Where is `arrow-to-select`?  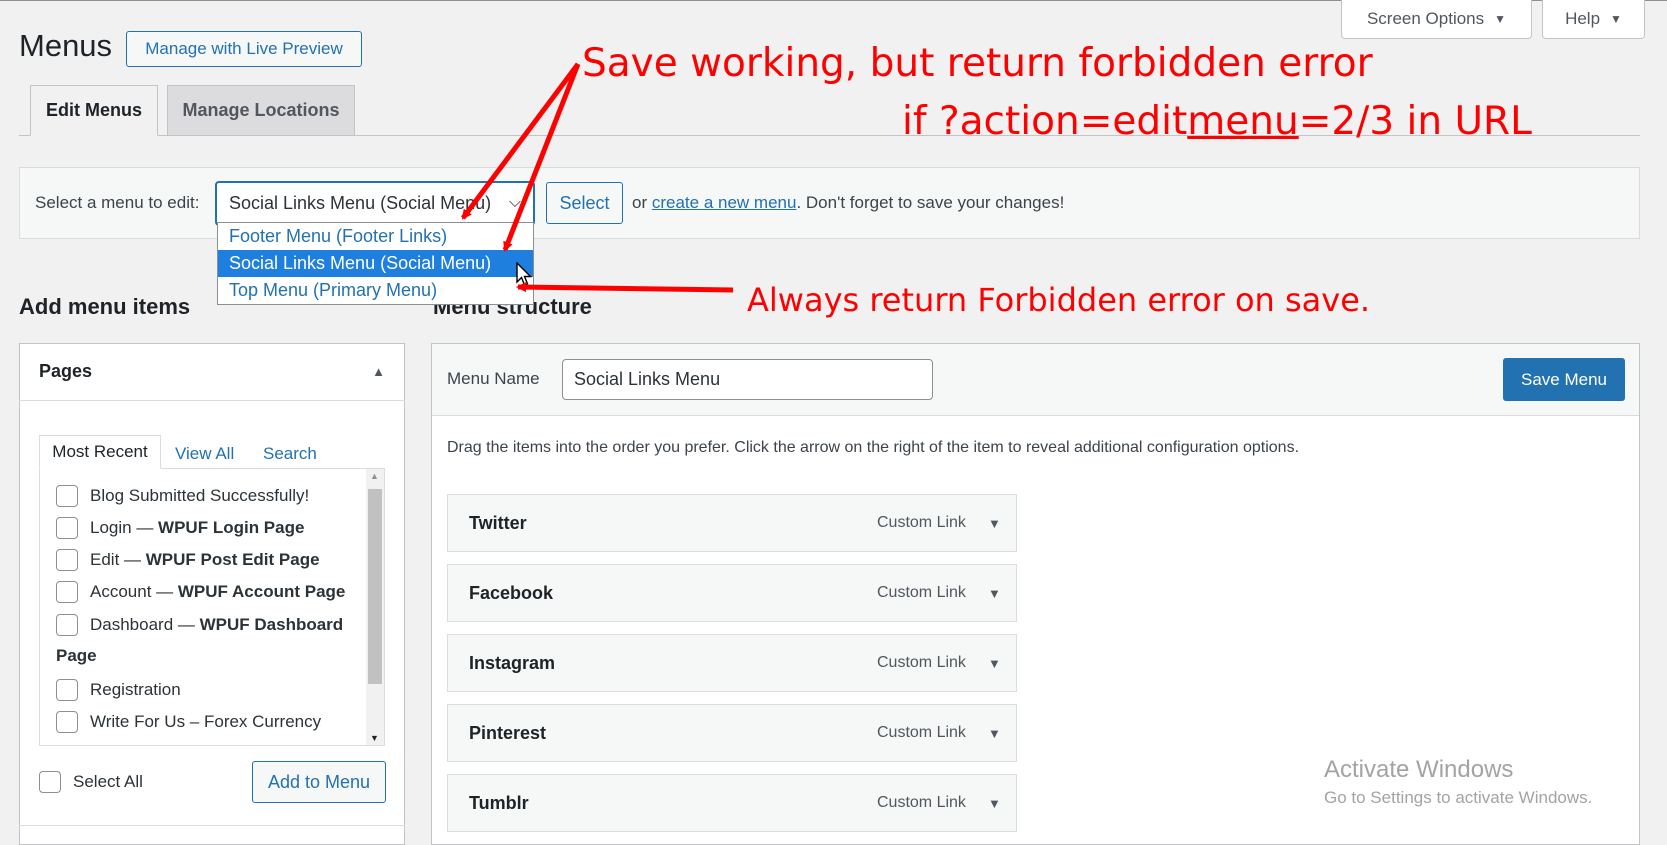
arrow-to-select is located at coordinates (520, 141).